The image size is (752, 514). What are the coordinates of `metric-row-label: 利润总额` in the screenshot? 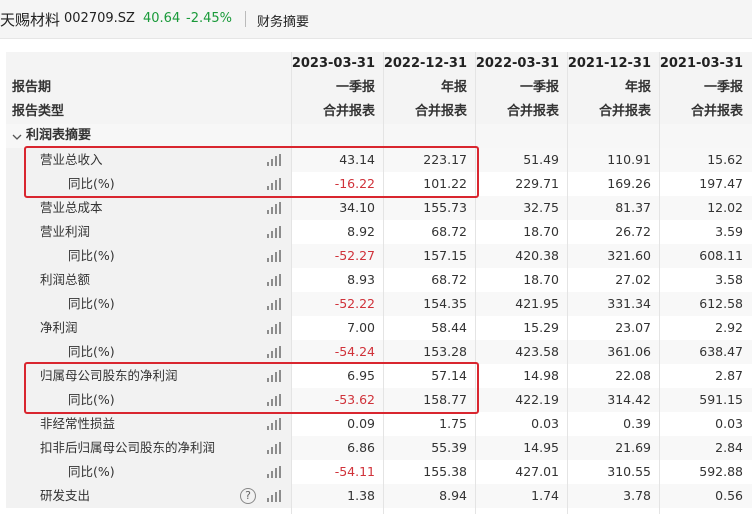 It's located at (65, 279).